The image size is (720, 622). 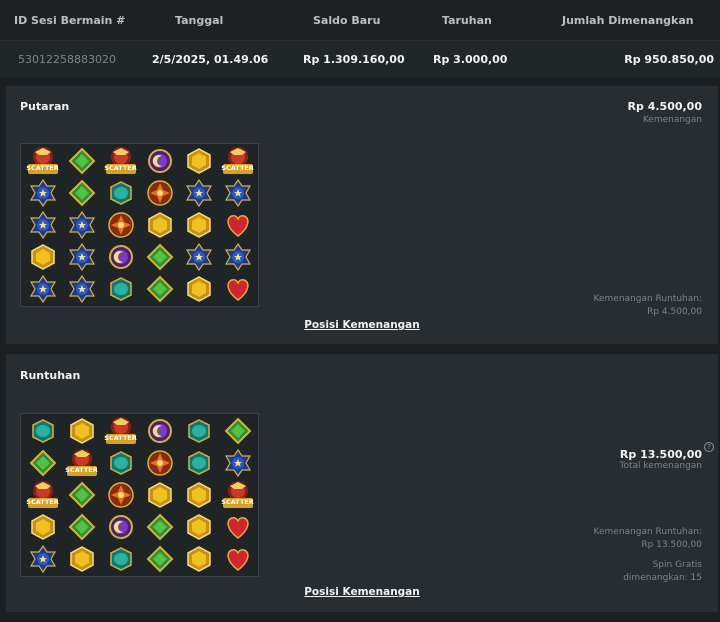 I want to click on cascade-win-value: Rp 4.500,00, so click(x=674, y=312).